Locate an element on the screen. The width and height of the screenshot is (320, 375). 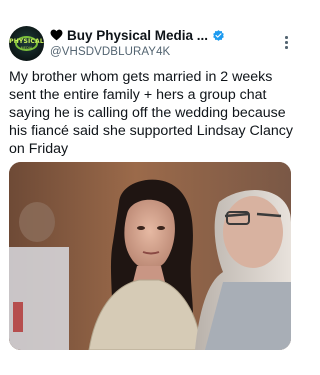
avatar-logo-text: PHYSICAL is located at coordinates (26, 41).